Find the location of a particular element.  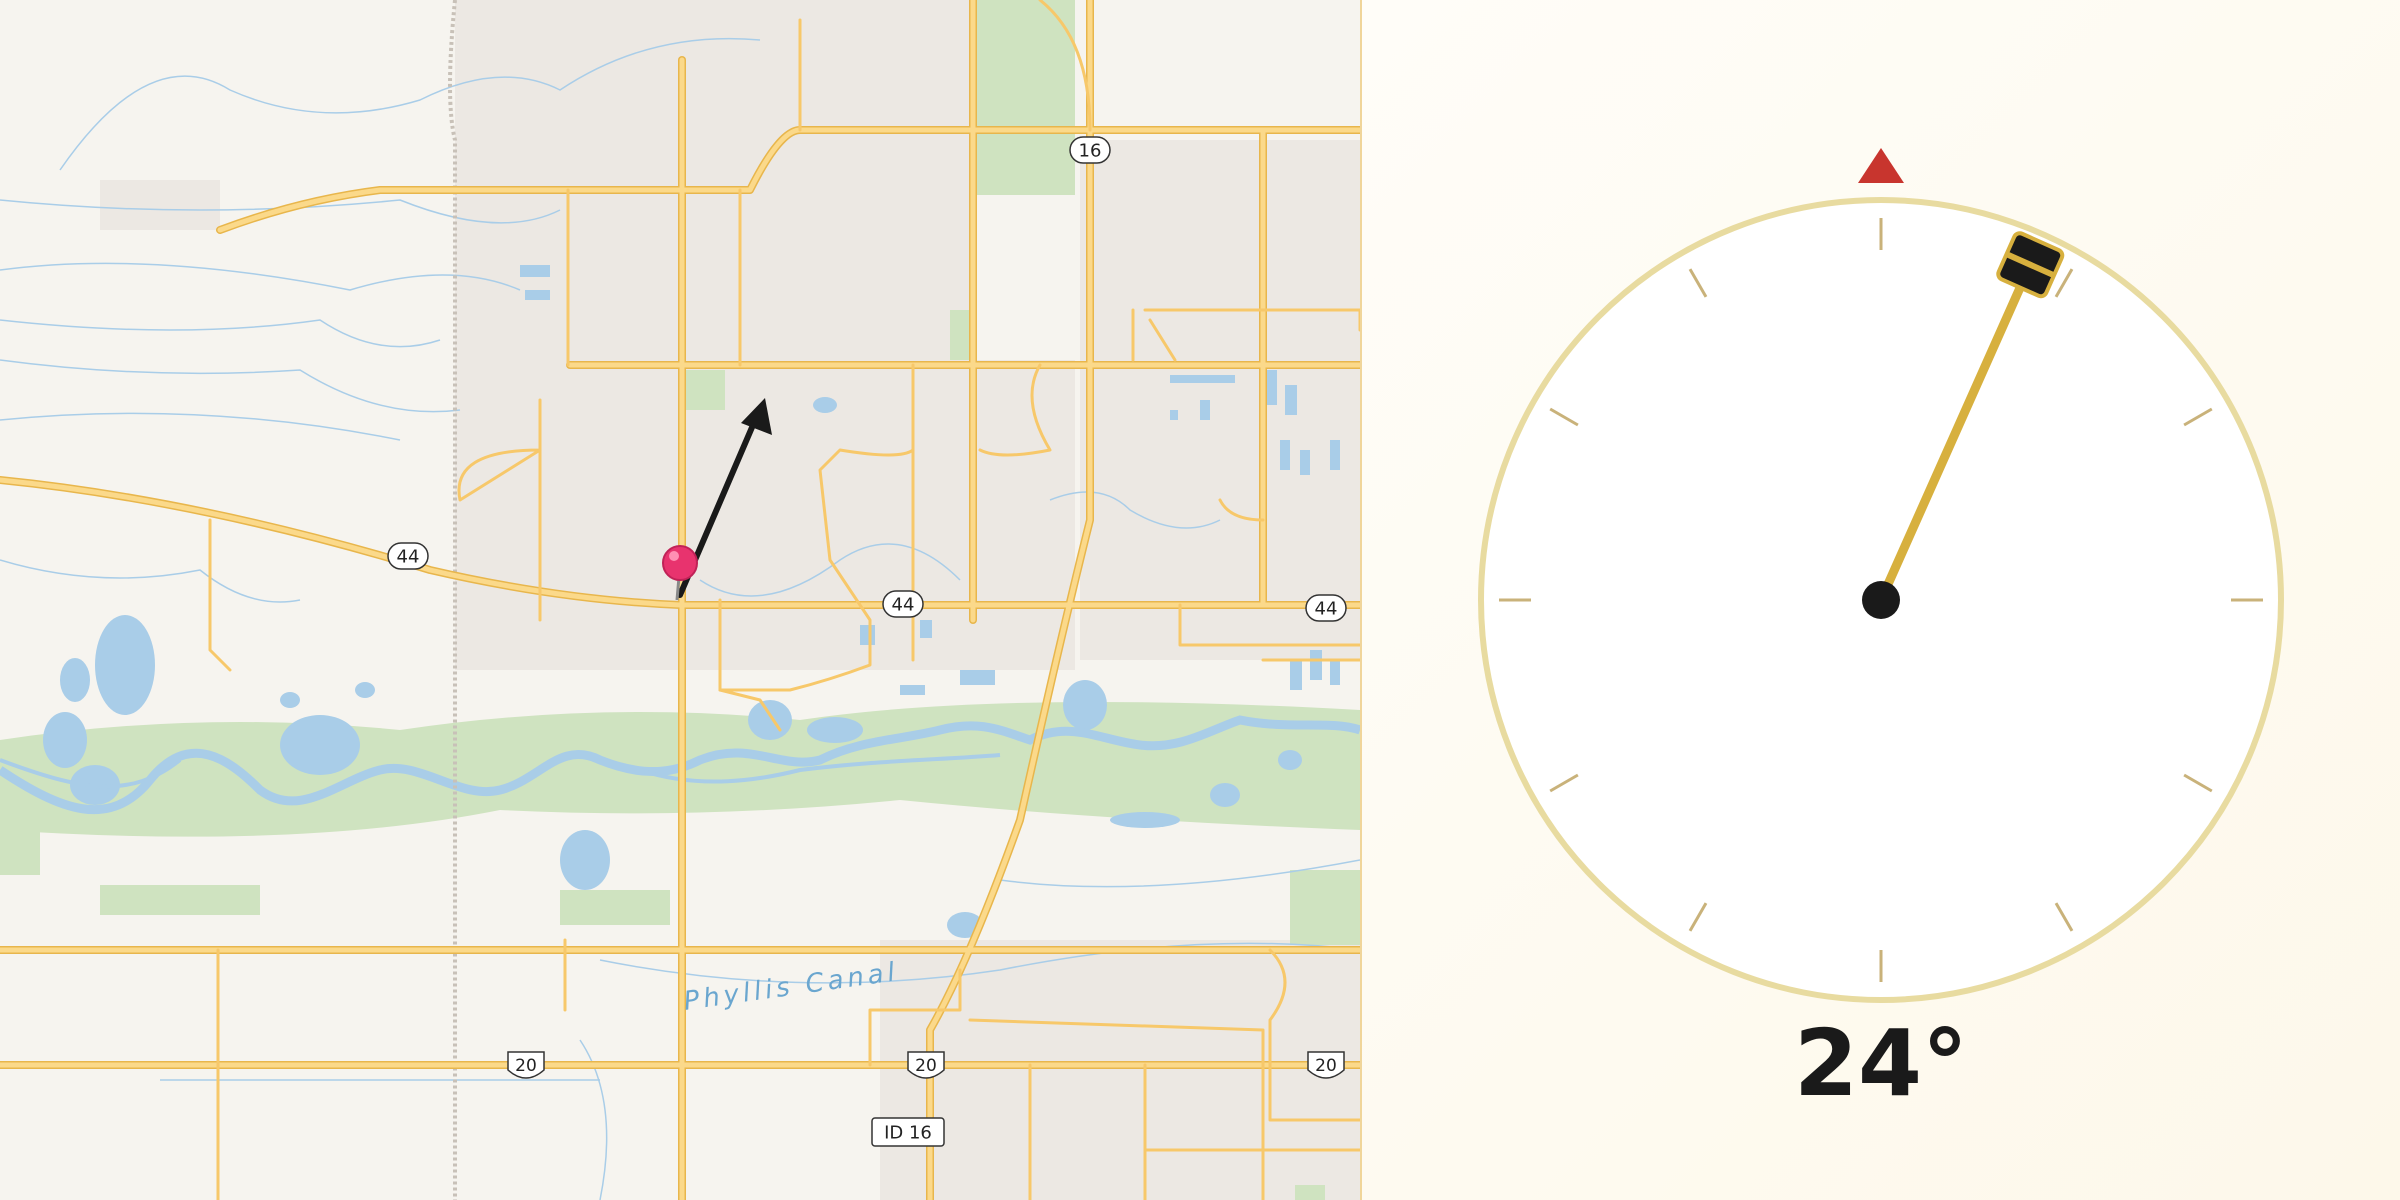

route-shield-16-north: 16 is located at coordinates (1090, 150).